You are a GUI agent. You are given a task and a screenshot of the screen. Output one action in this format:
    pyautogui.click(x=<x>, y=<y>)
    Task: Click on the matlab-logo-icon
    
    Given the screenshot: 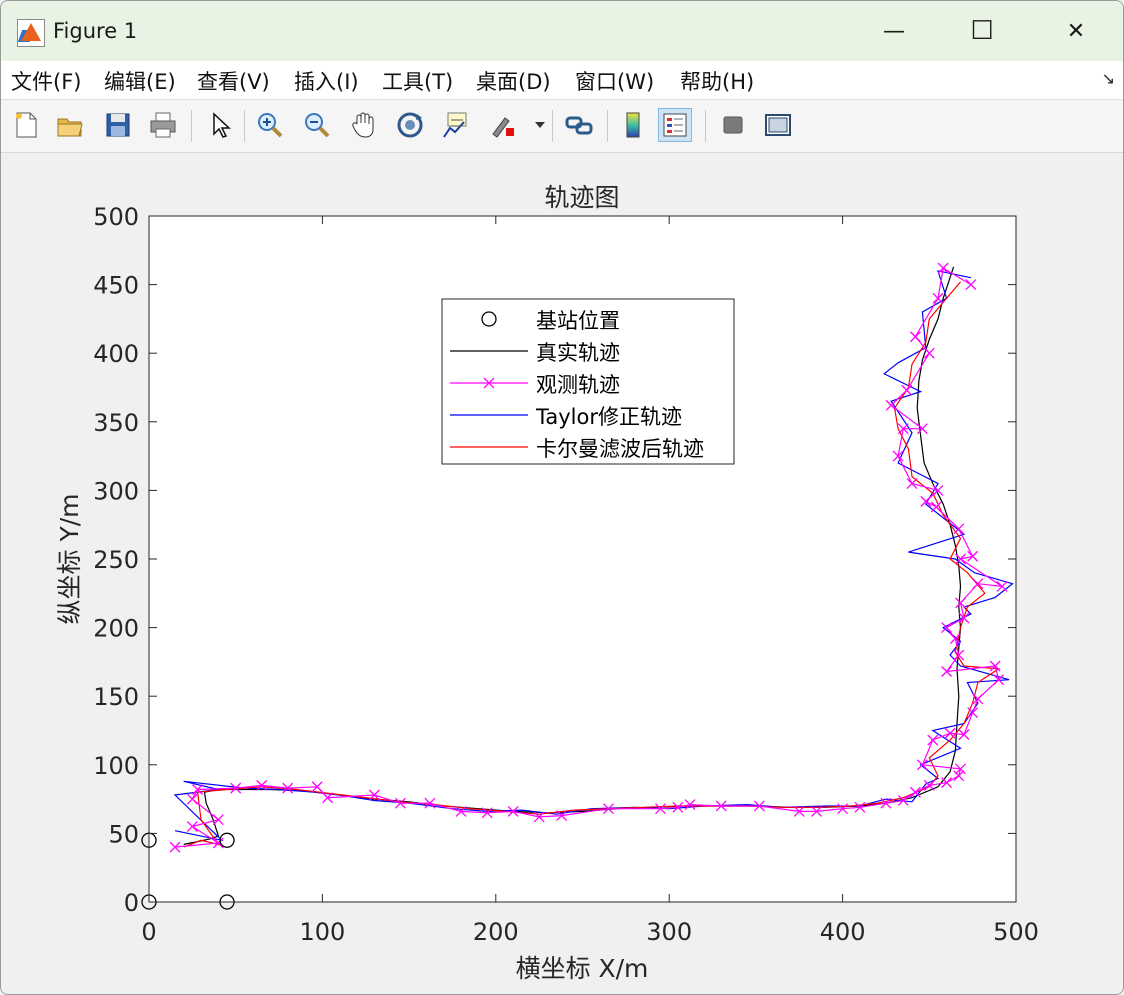 What is the action you would take?
    pyautogui.click(x=31, y=33)
    